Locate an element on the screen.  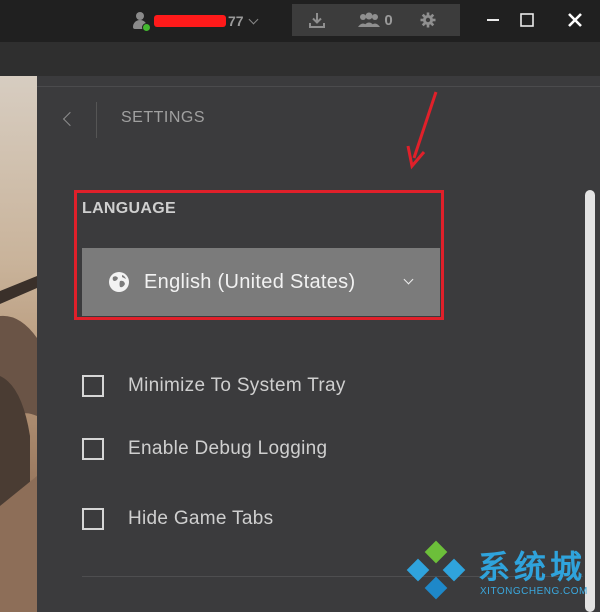
title-bar-tools: 0 is located at coordinates (376, 20).